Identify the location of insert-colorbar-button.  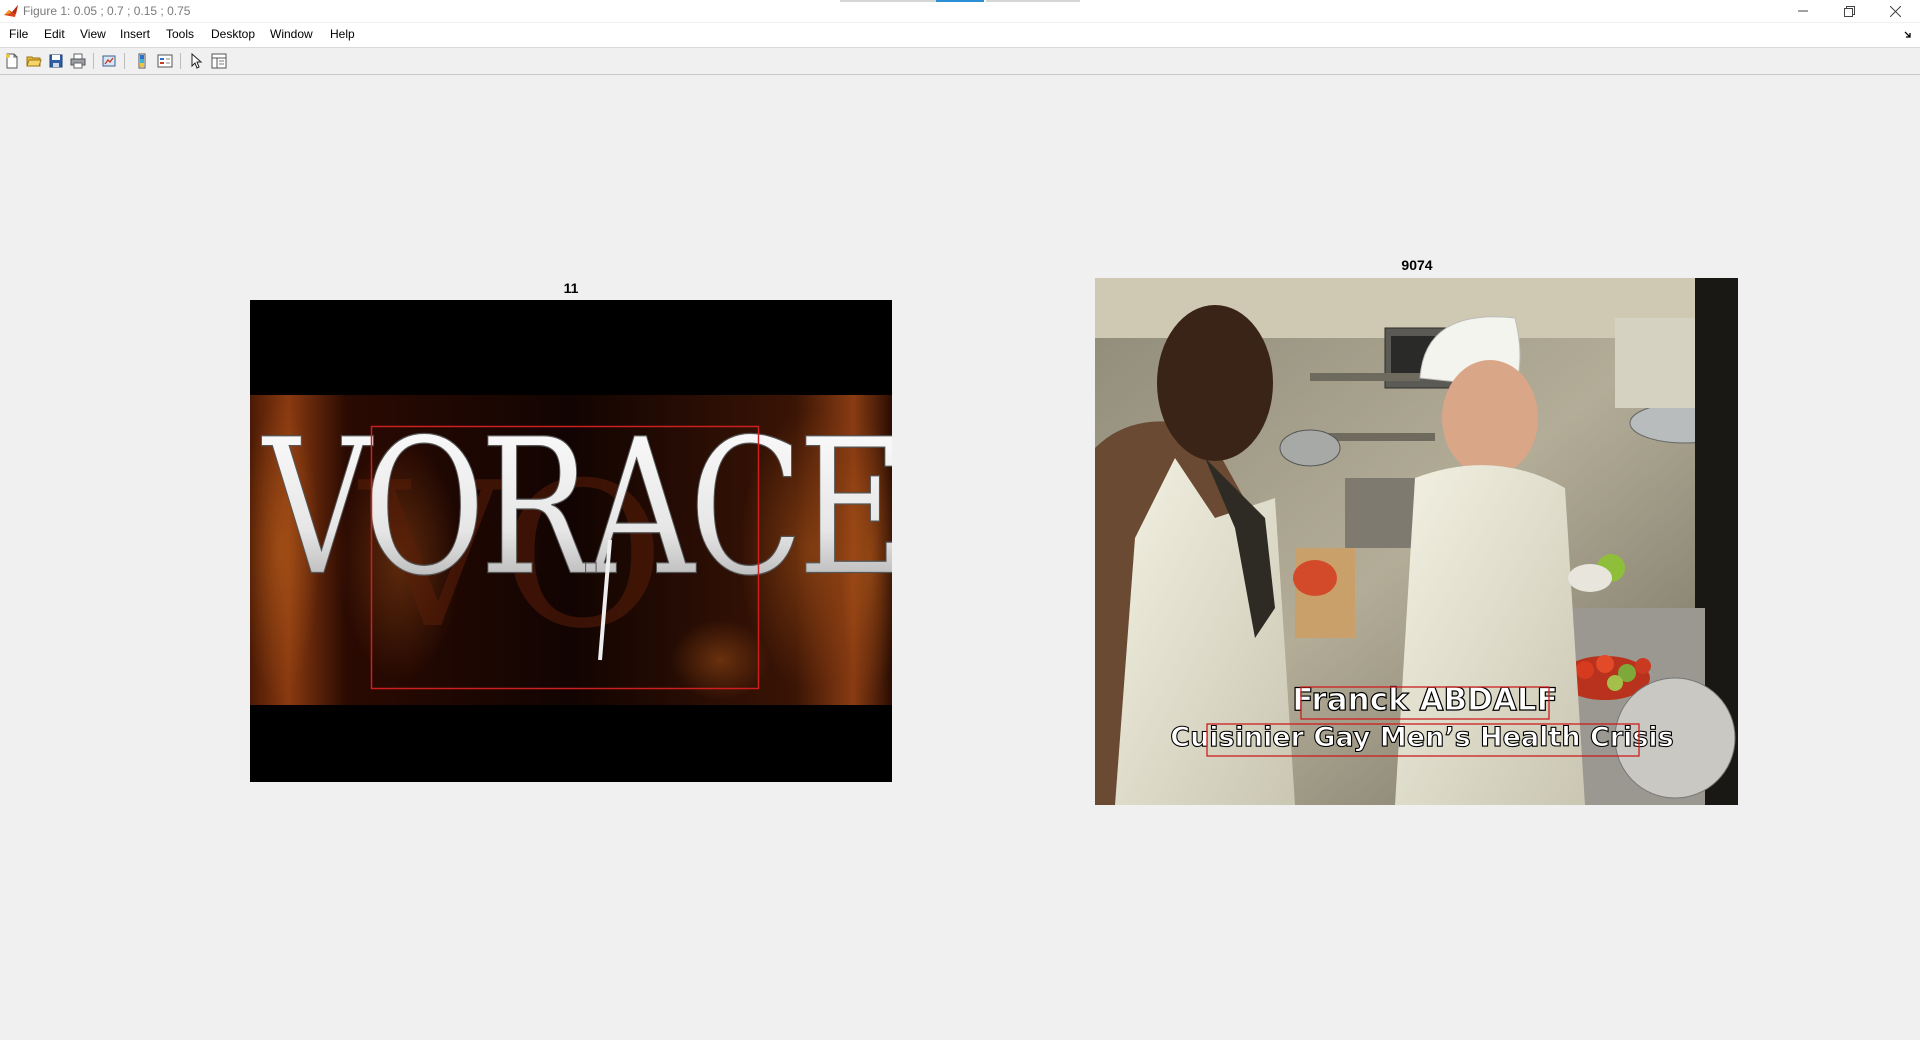
(142, 61).